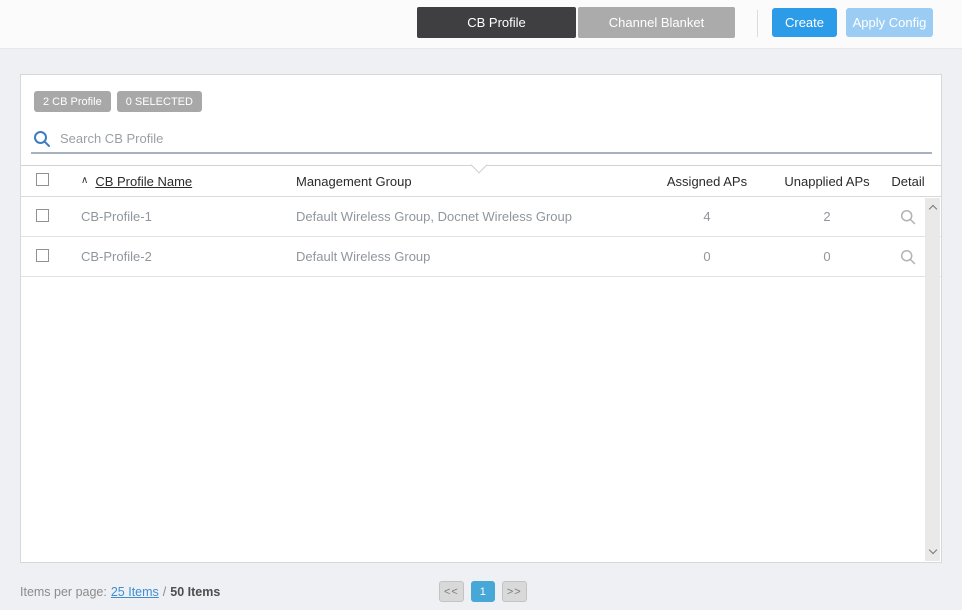 The image size is (962, 610). What do you see at coordinates (42, 179) in the screenshot?
I see `select-all-checkbox` at bounding box center [42, 179].